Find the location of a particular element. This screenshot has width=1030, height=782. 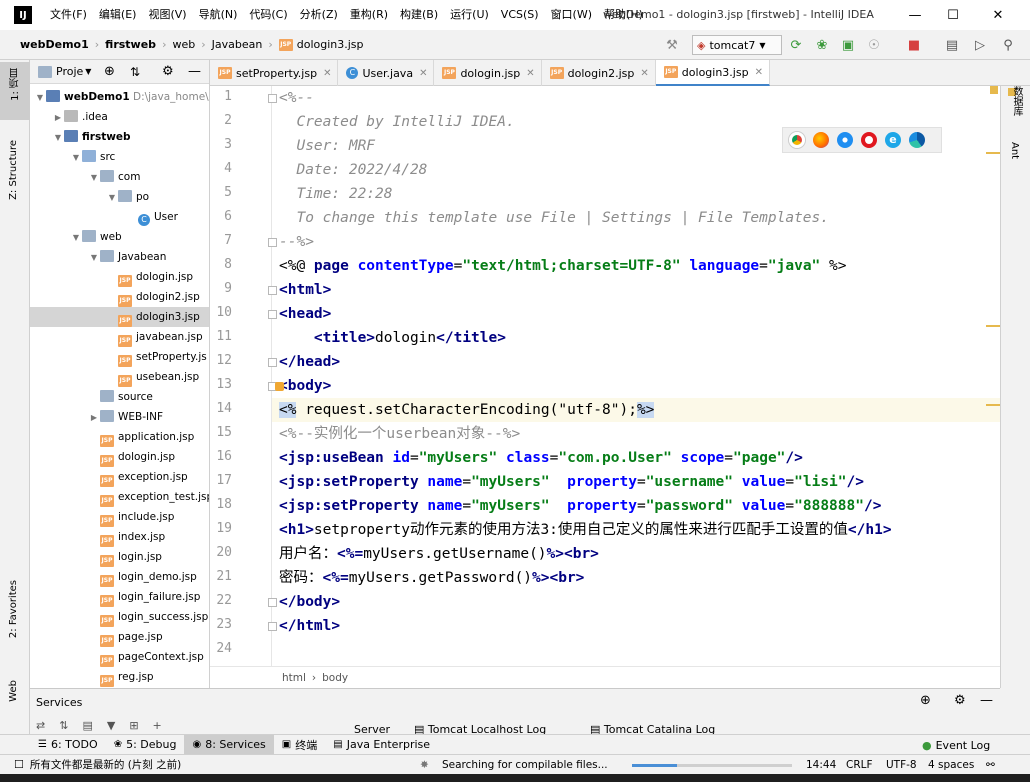

coverage-icon: ▣ is located at coordinates (848, 45).